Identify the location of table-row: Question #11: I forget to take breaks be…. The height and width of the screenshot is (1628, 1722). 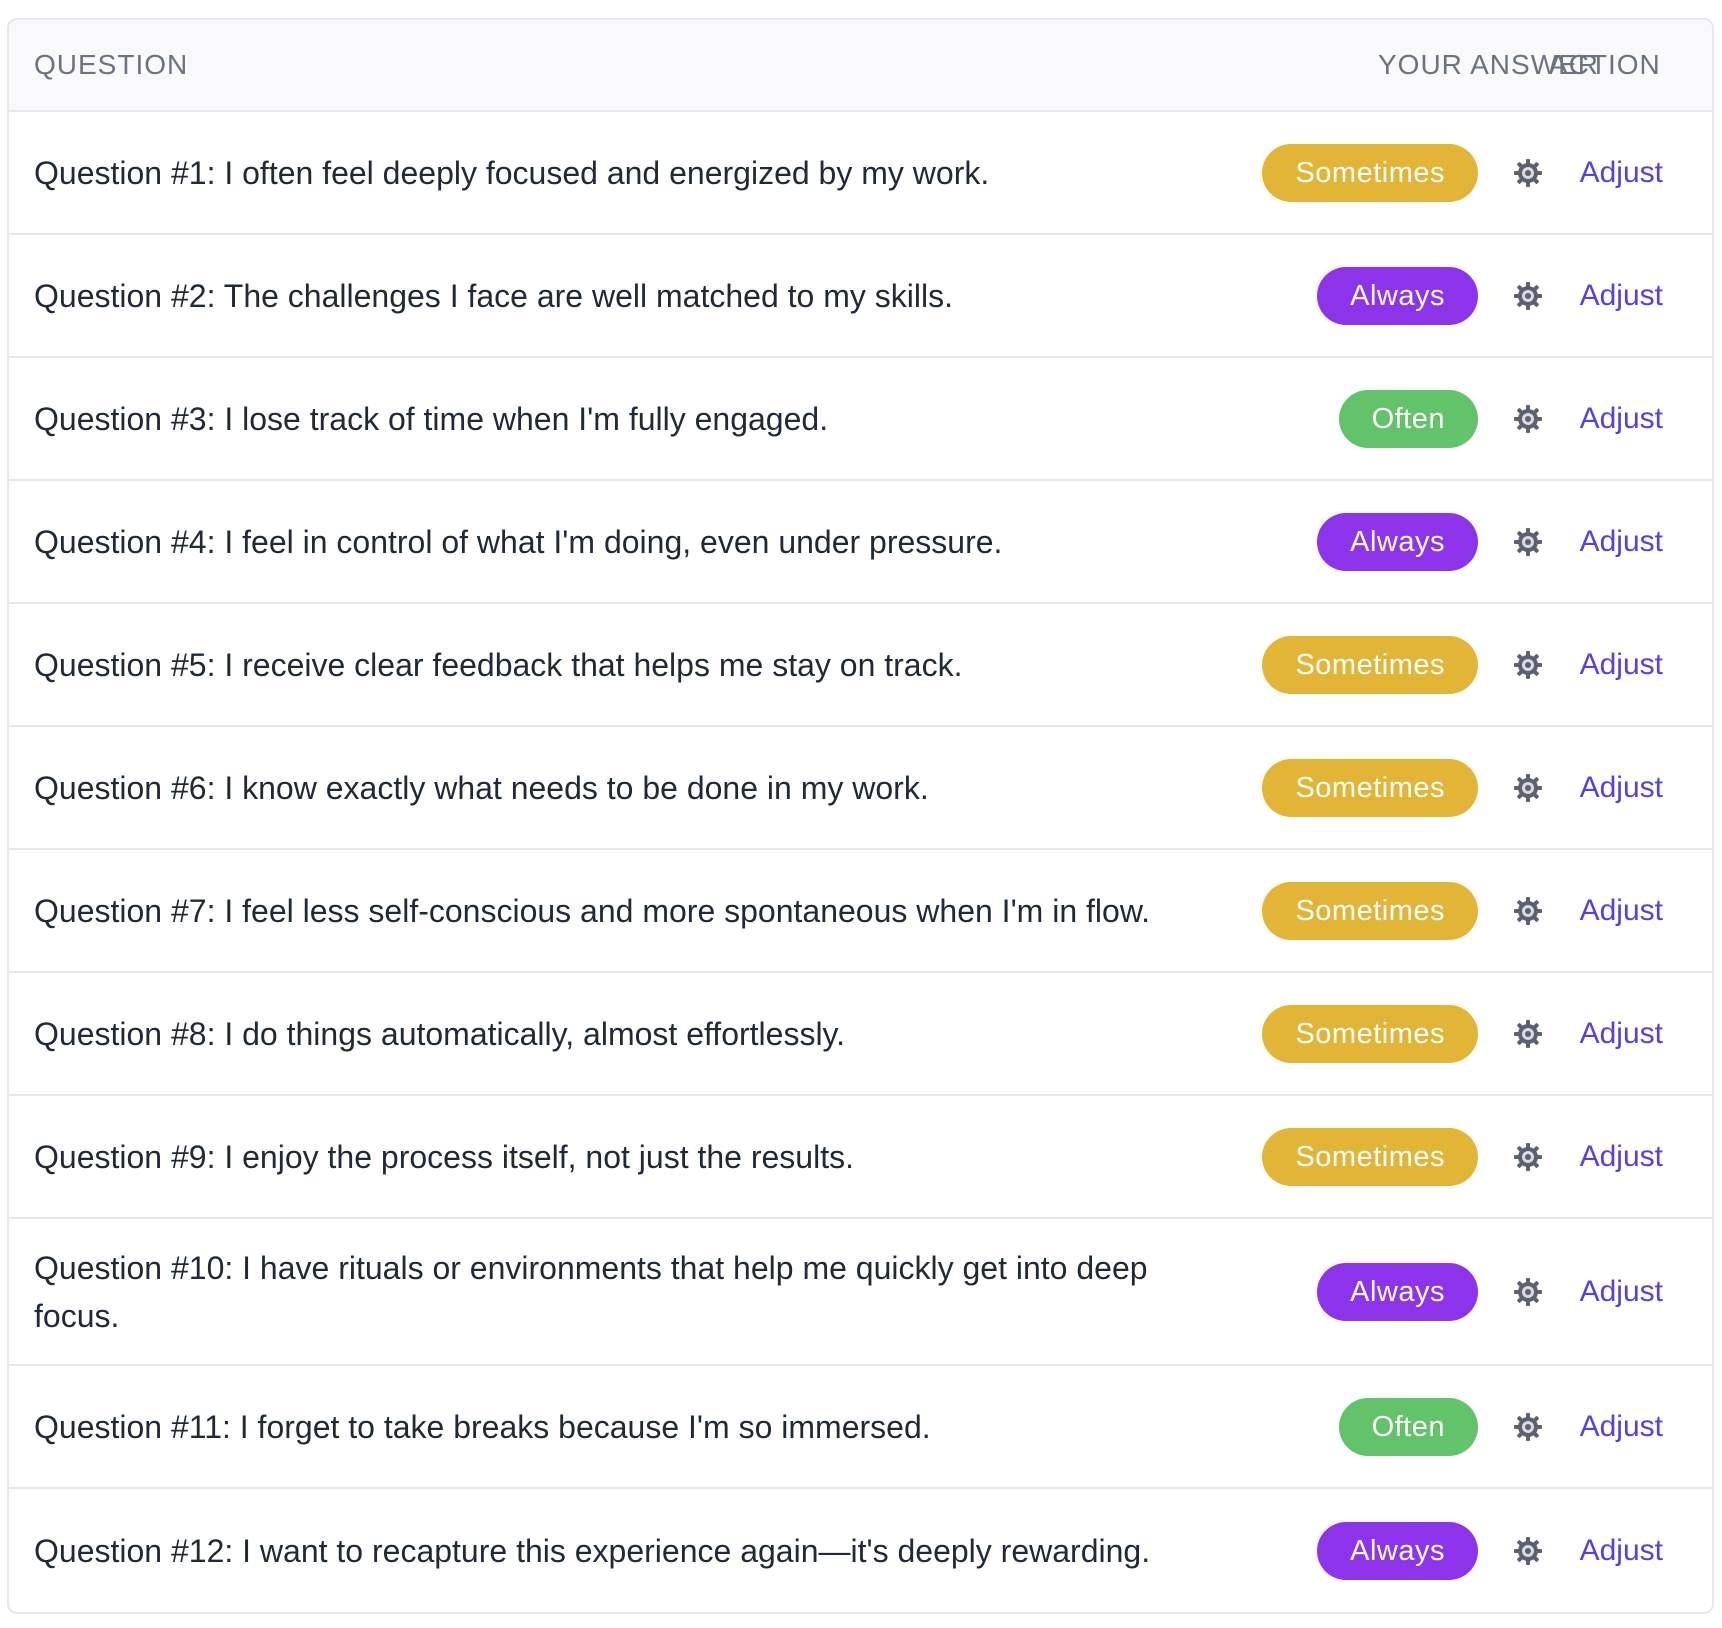
(860, 1427).